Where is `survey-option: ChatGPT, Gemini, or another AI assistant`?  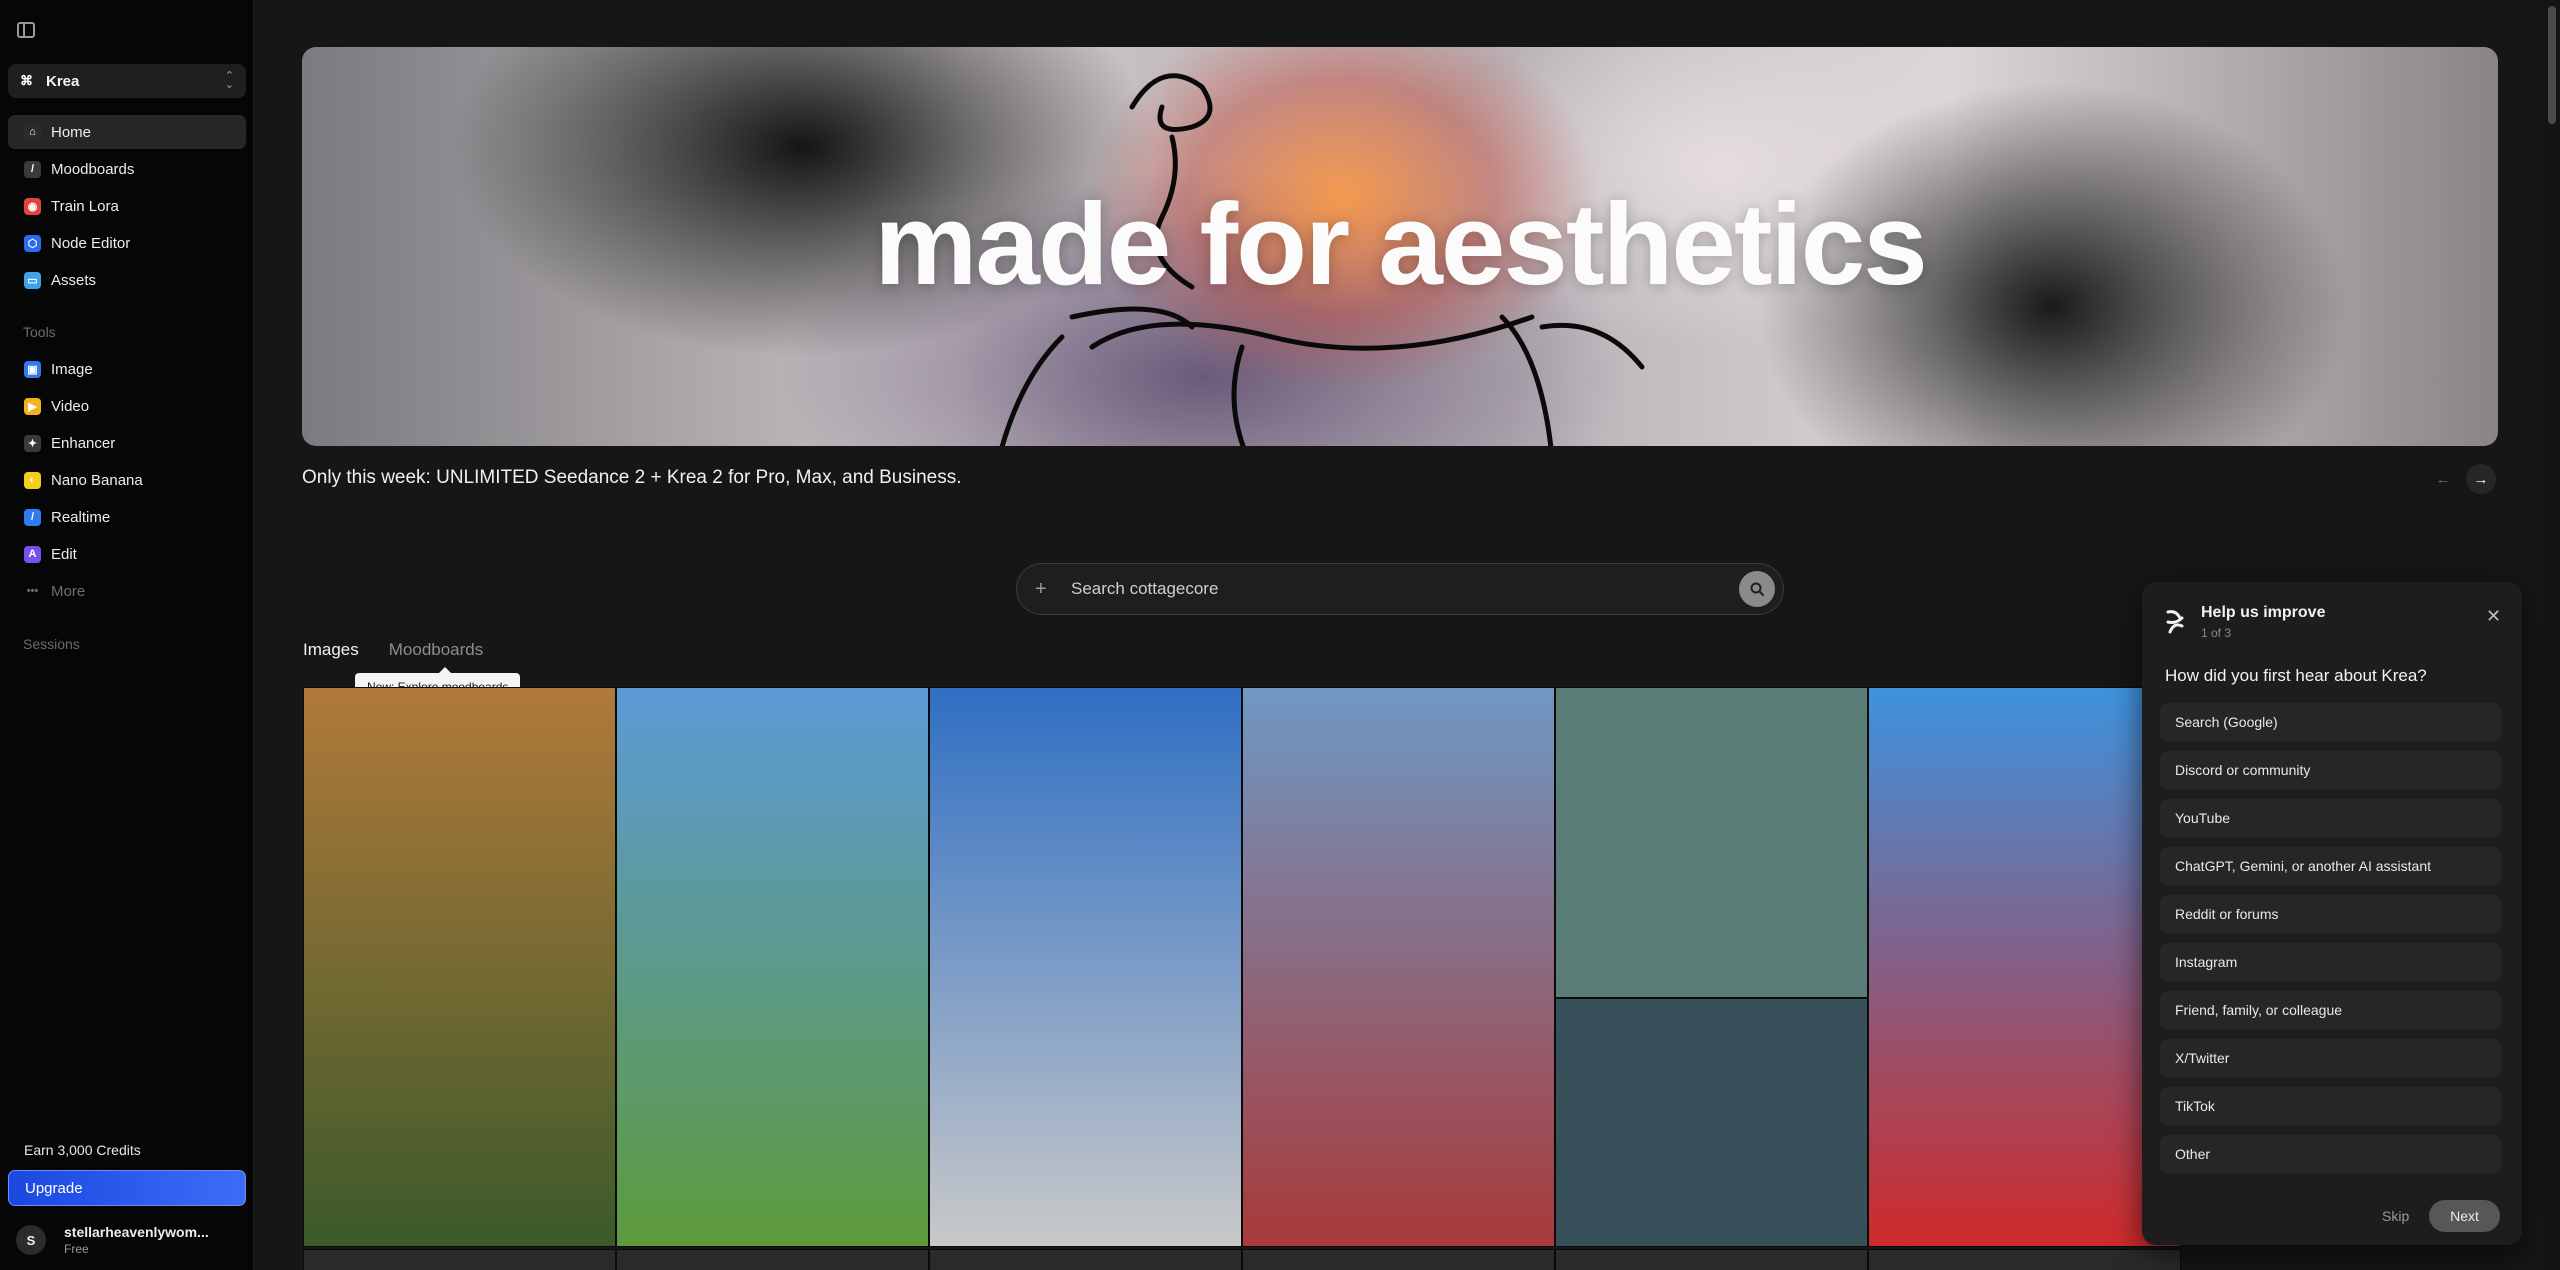
survey-option: ChatGPT, Gemini, or another AI assistant is located at coordinates (2330, 866).